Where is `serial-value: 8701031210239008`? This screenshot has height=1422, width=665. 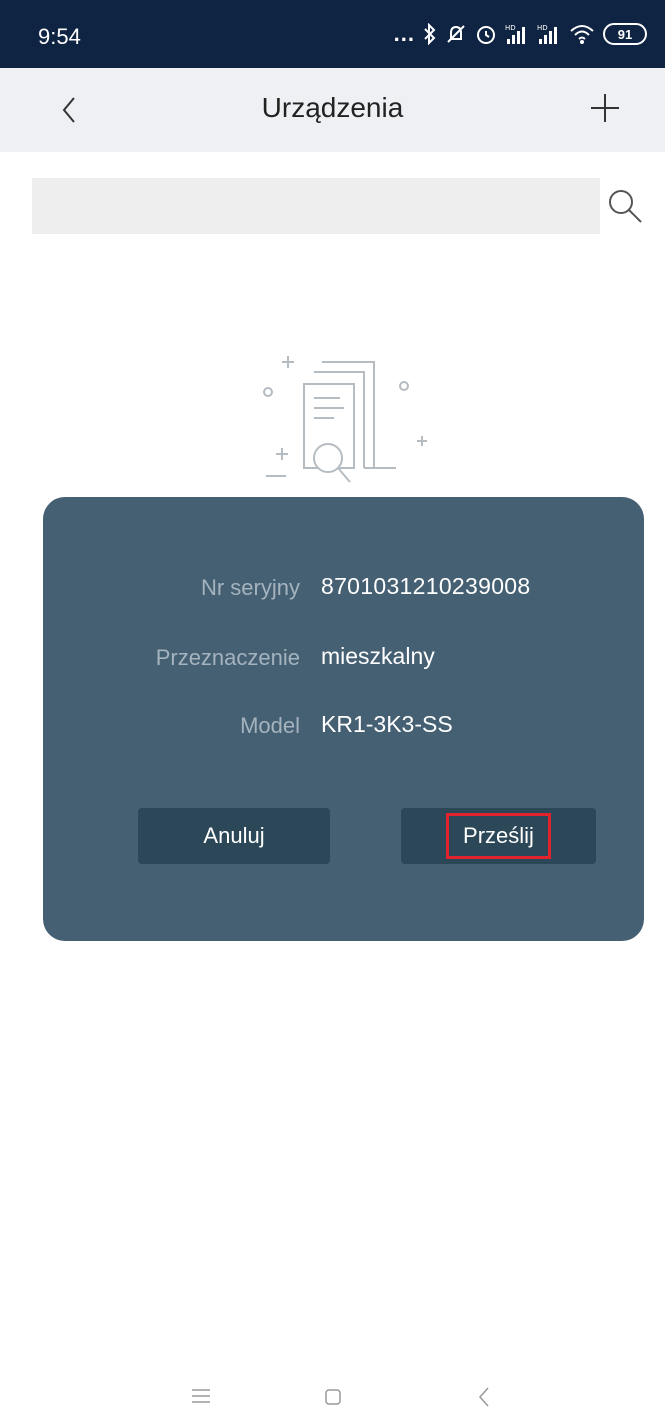
serial-value: 8701031210239008 is located at coordinates (426, 586).